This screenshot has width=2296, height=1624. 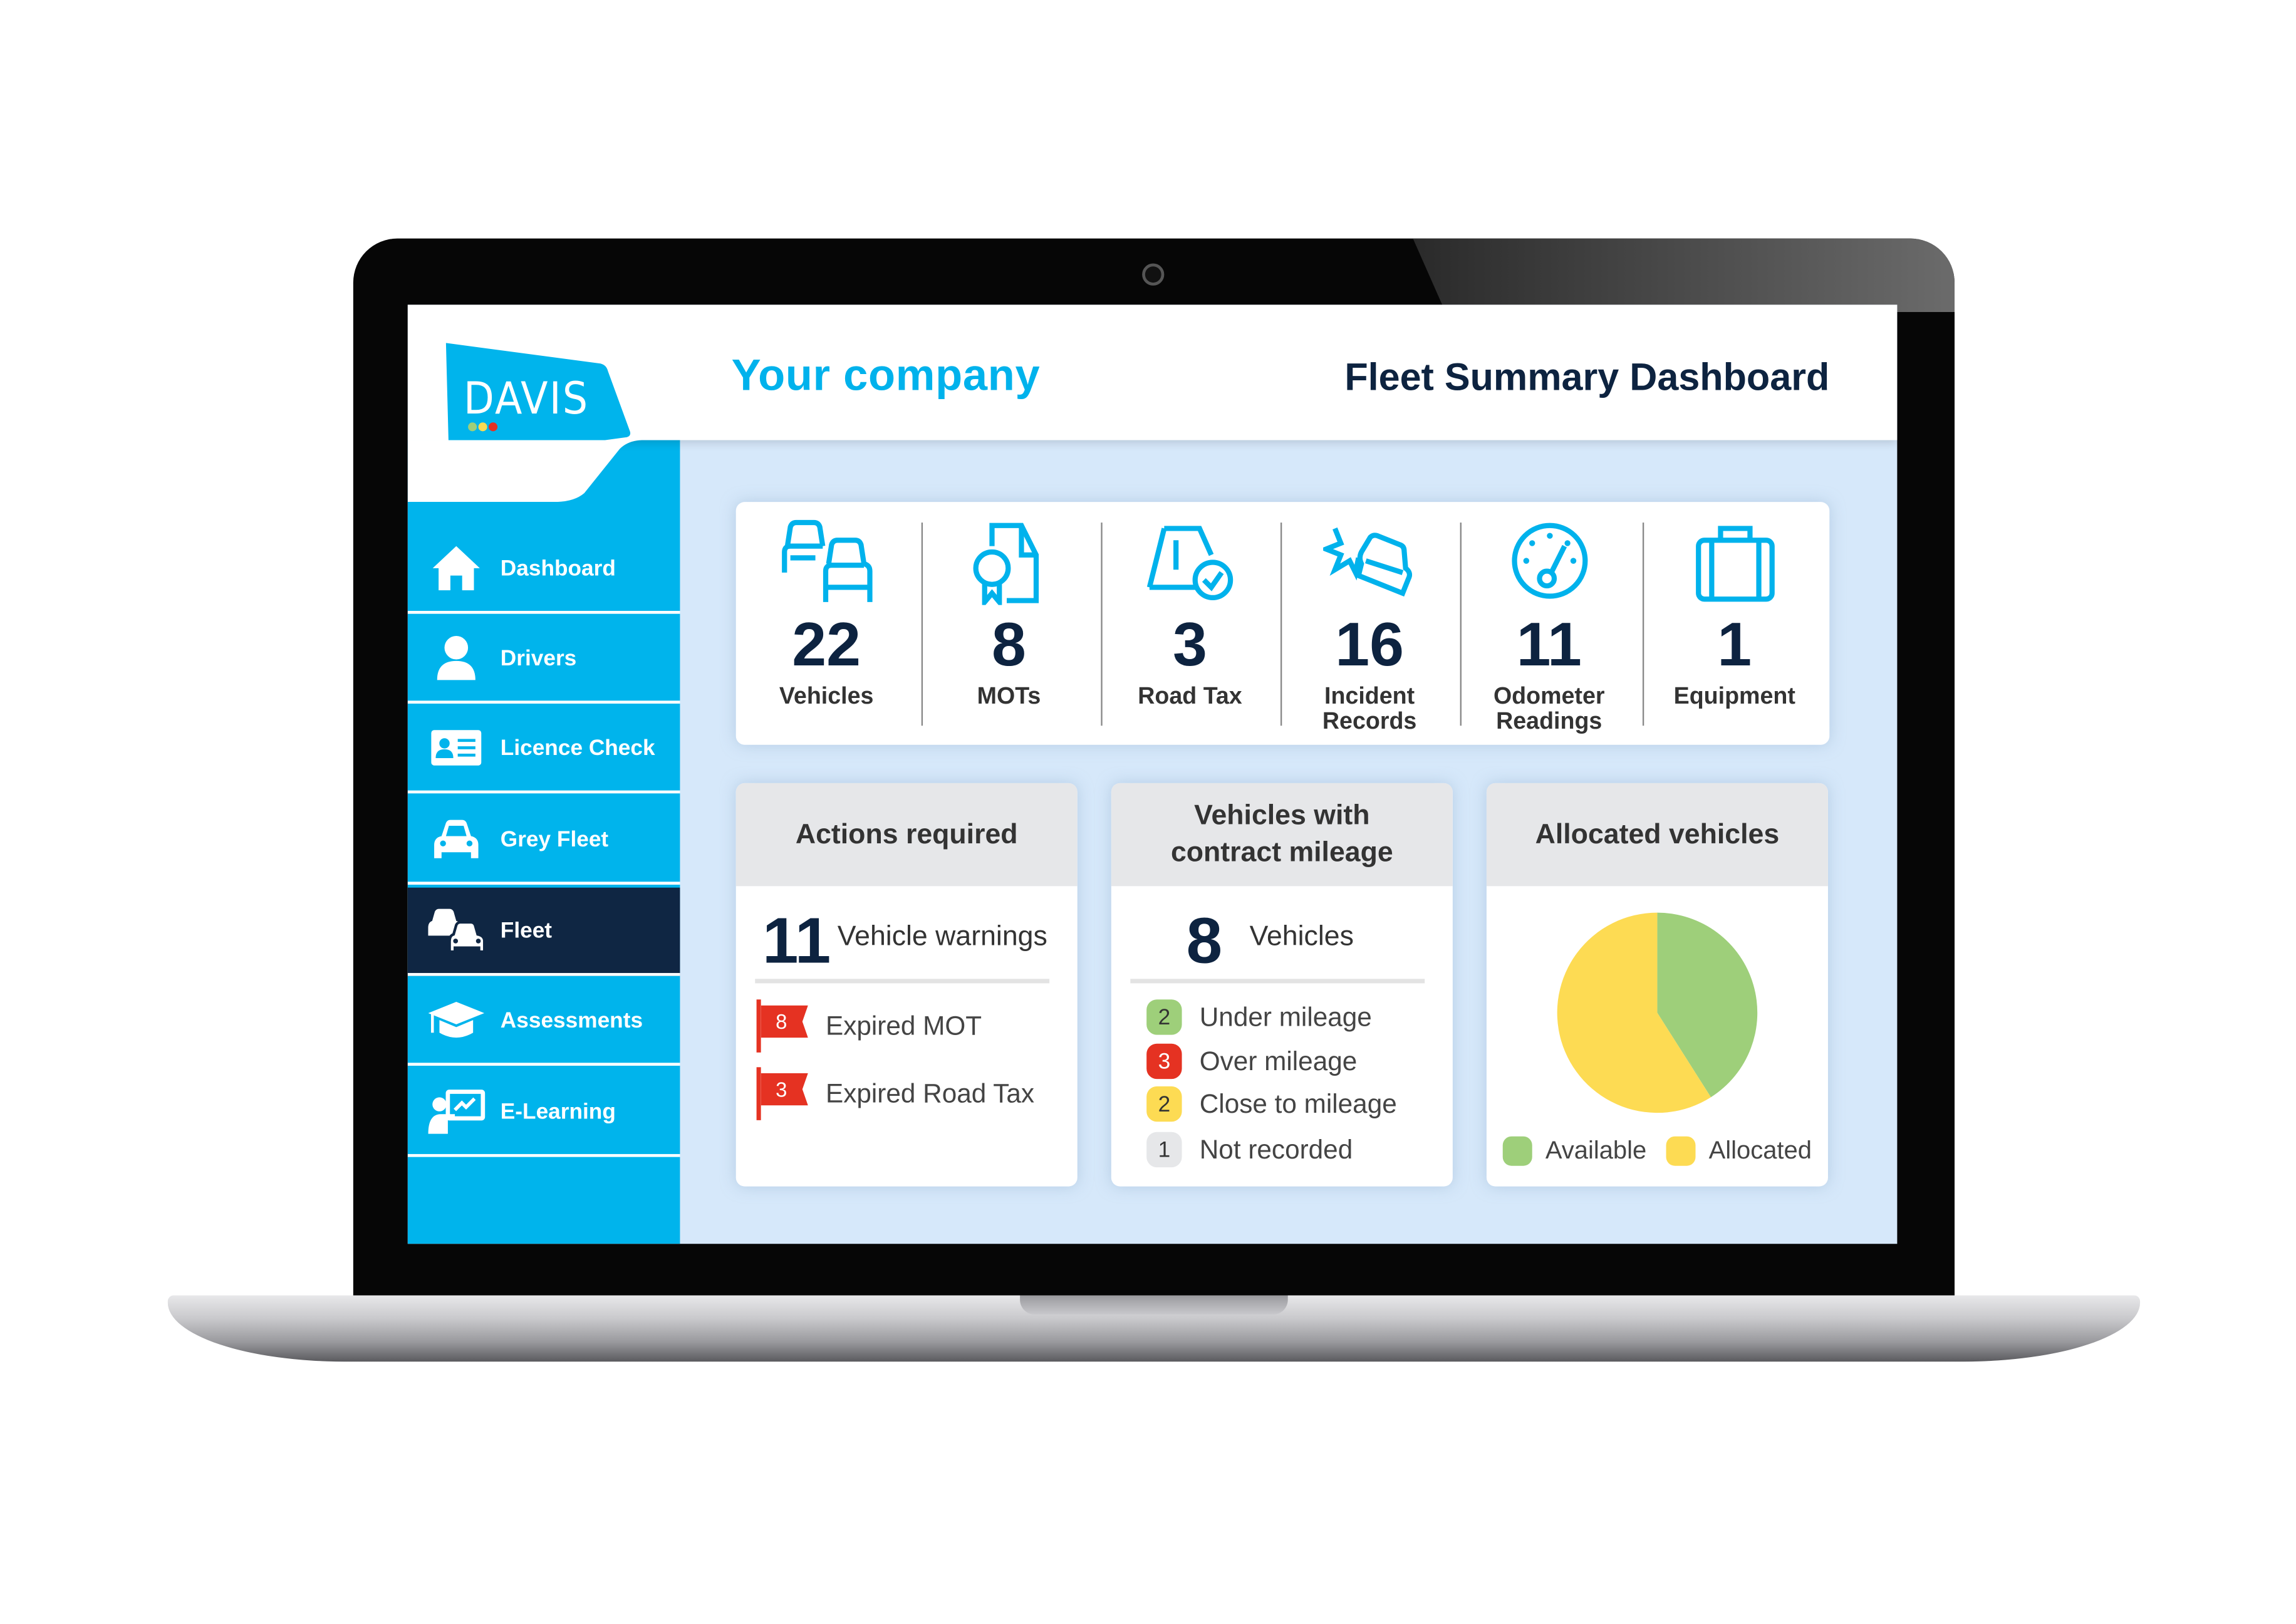 I want to click on stat-label: Incident Records, so click(x=1370, y=709).